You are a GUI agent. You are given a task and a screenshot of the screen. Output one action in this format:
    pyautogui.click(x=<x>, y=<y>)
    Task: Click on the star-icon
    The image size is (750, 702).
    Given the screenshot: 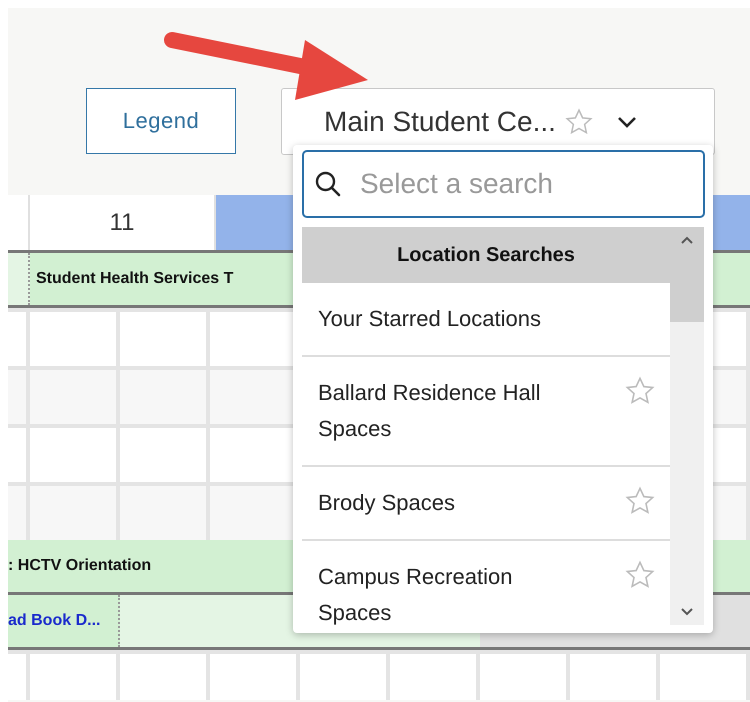 What is the action you would take?
    pyautogui.click(x=579, y=121)
    